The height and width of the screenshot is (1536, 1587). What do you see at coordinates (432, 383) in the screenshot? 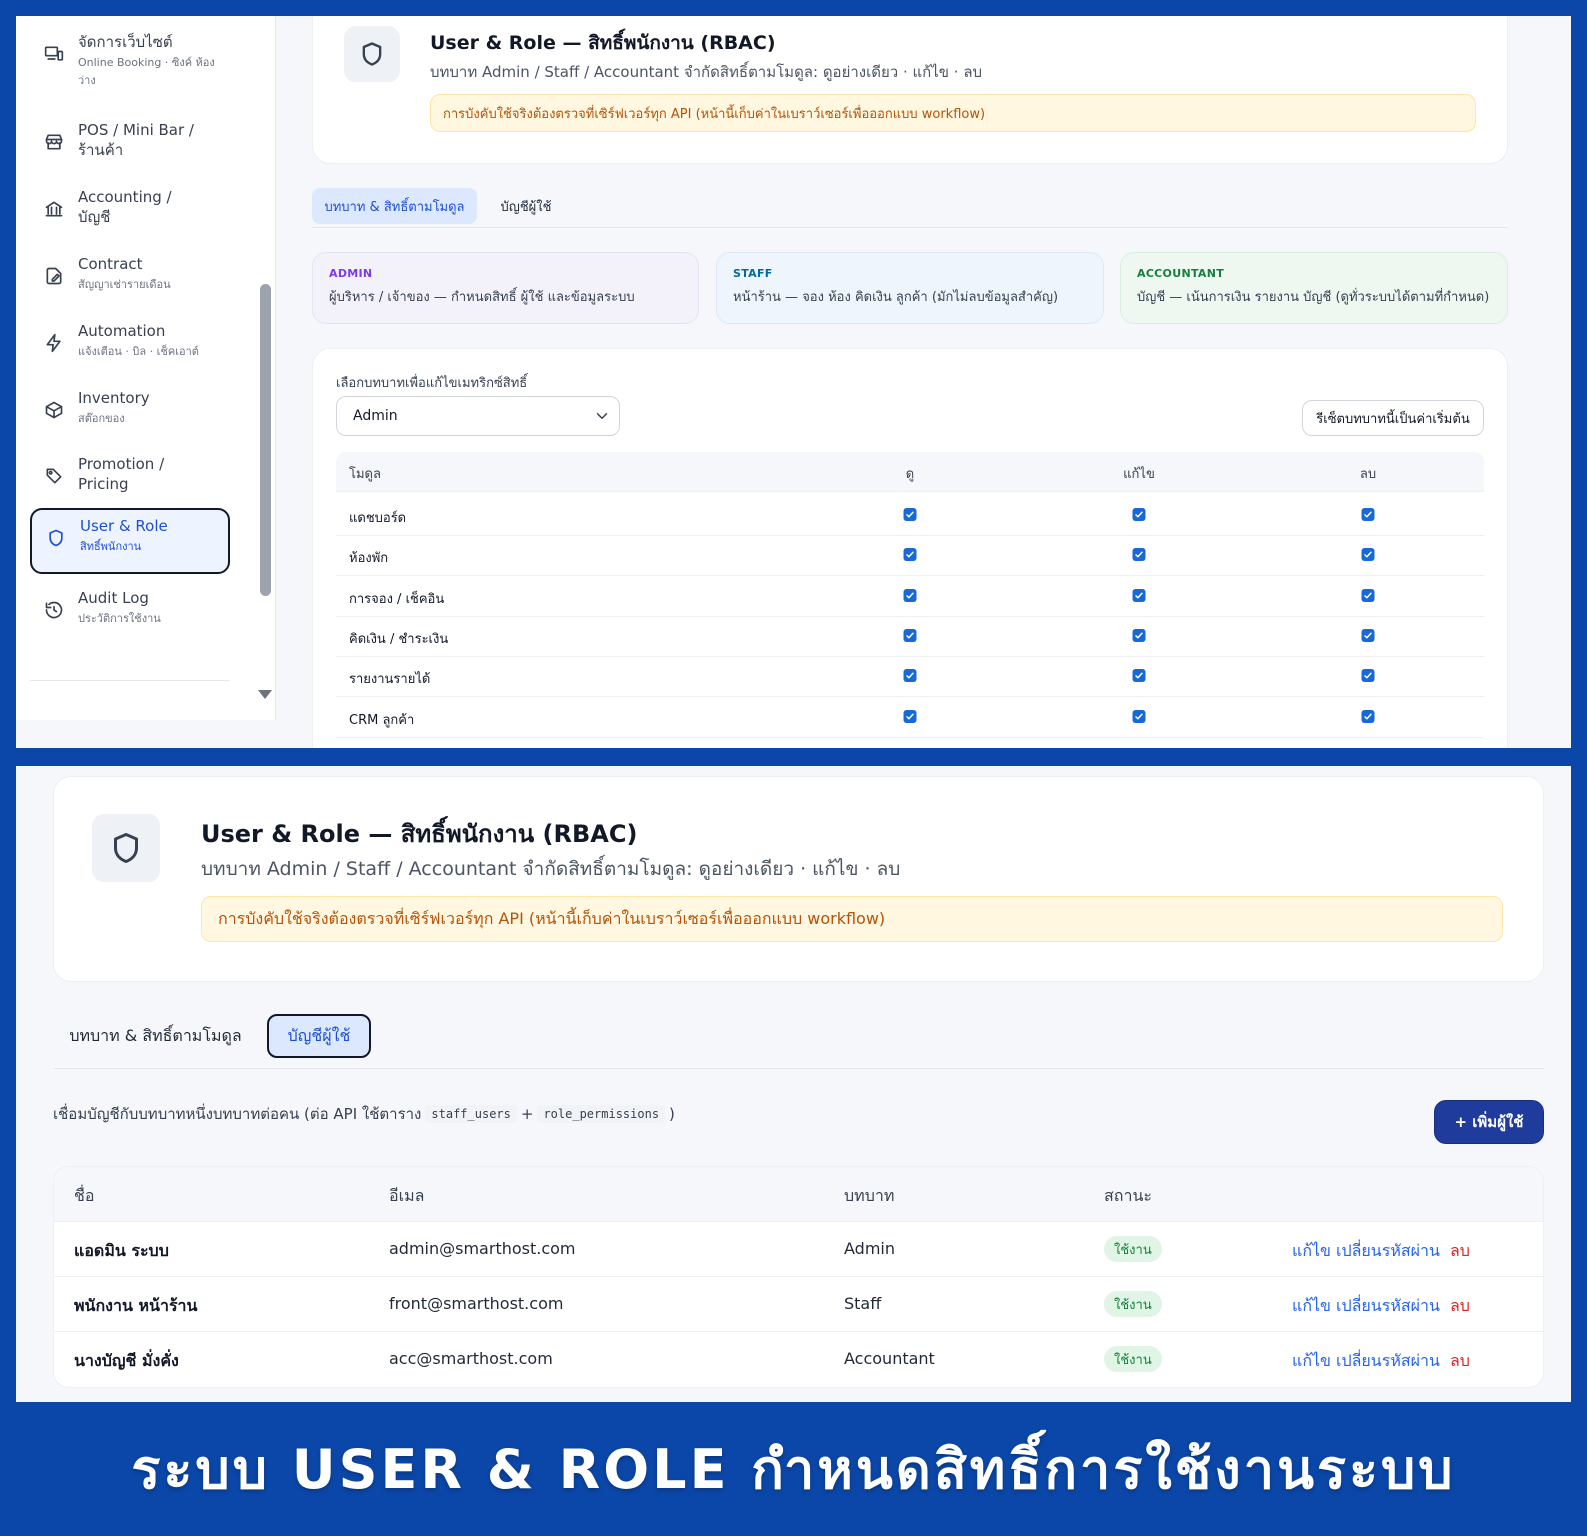
I see `role-select-label: เลือกบทบาทเพื่อแก้ไขเมทริกซ์สิทธิ์` at bounding box center [432, 383].